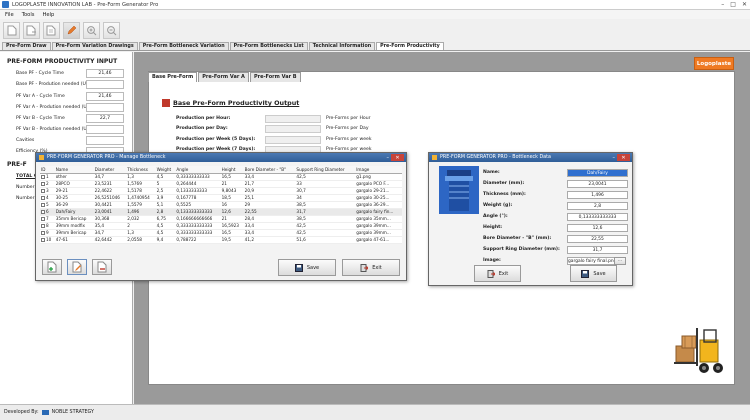  Describe the element at coordinates (11, 30) in the screenshot. I see `new-document-button` at that location.